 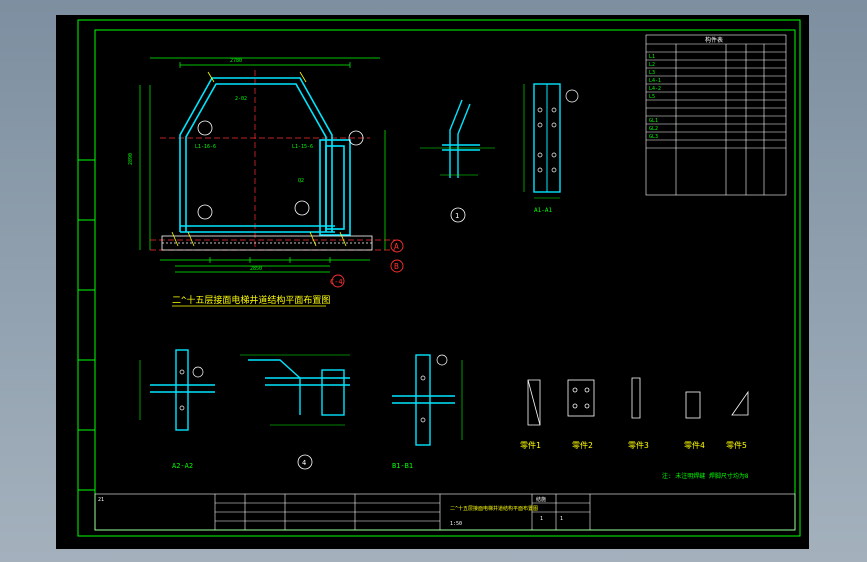 What do you see at coordinates (131, 159) in the screenshot?
I see `svg-text: 2890` at bounding box center [131, 159].